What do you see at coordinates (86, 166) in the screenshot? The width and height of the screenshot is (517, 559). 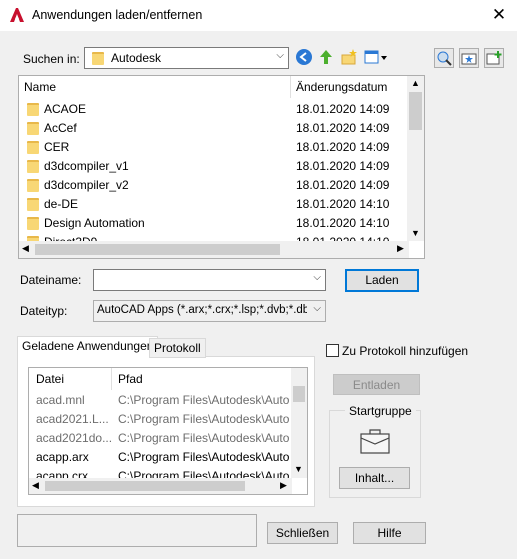 I see `file-name: d3dcompiler_v1` at bounding box center [86, 166].